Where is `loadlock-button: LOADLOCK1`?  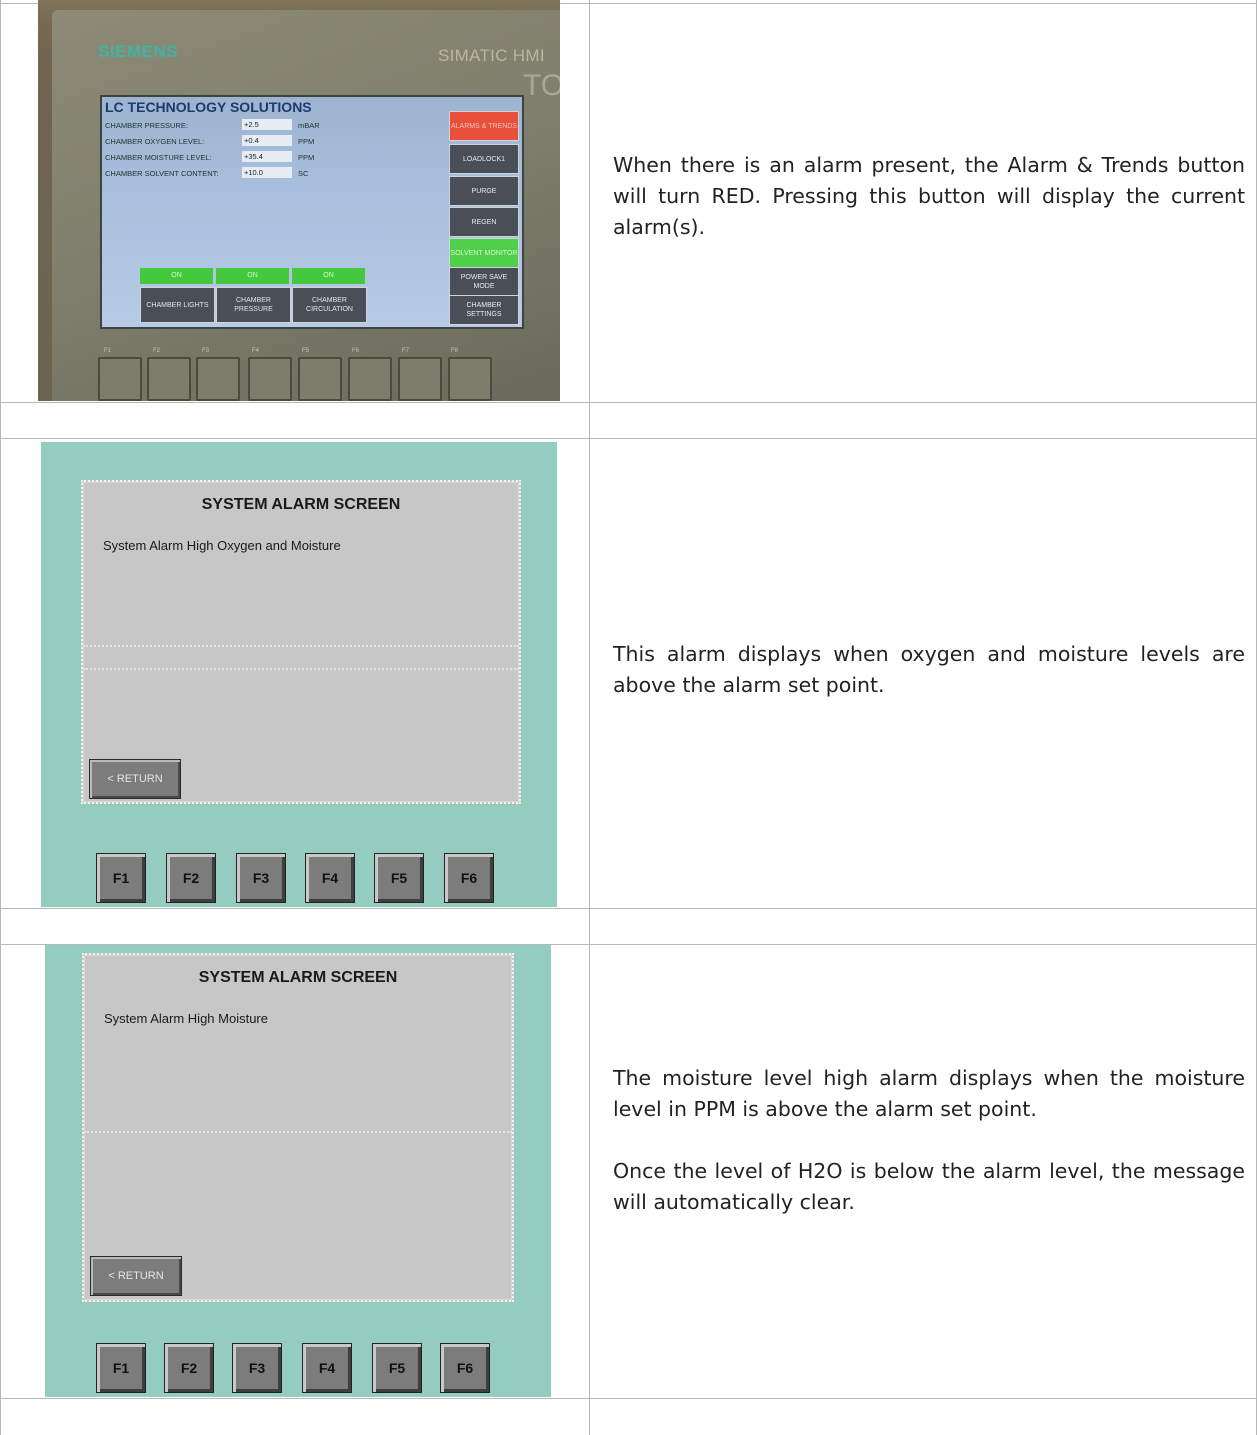
loadlock-button: LOADLOCK1 is located at coordinates (484, 159).